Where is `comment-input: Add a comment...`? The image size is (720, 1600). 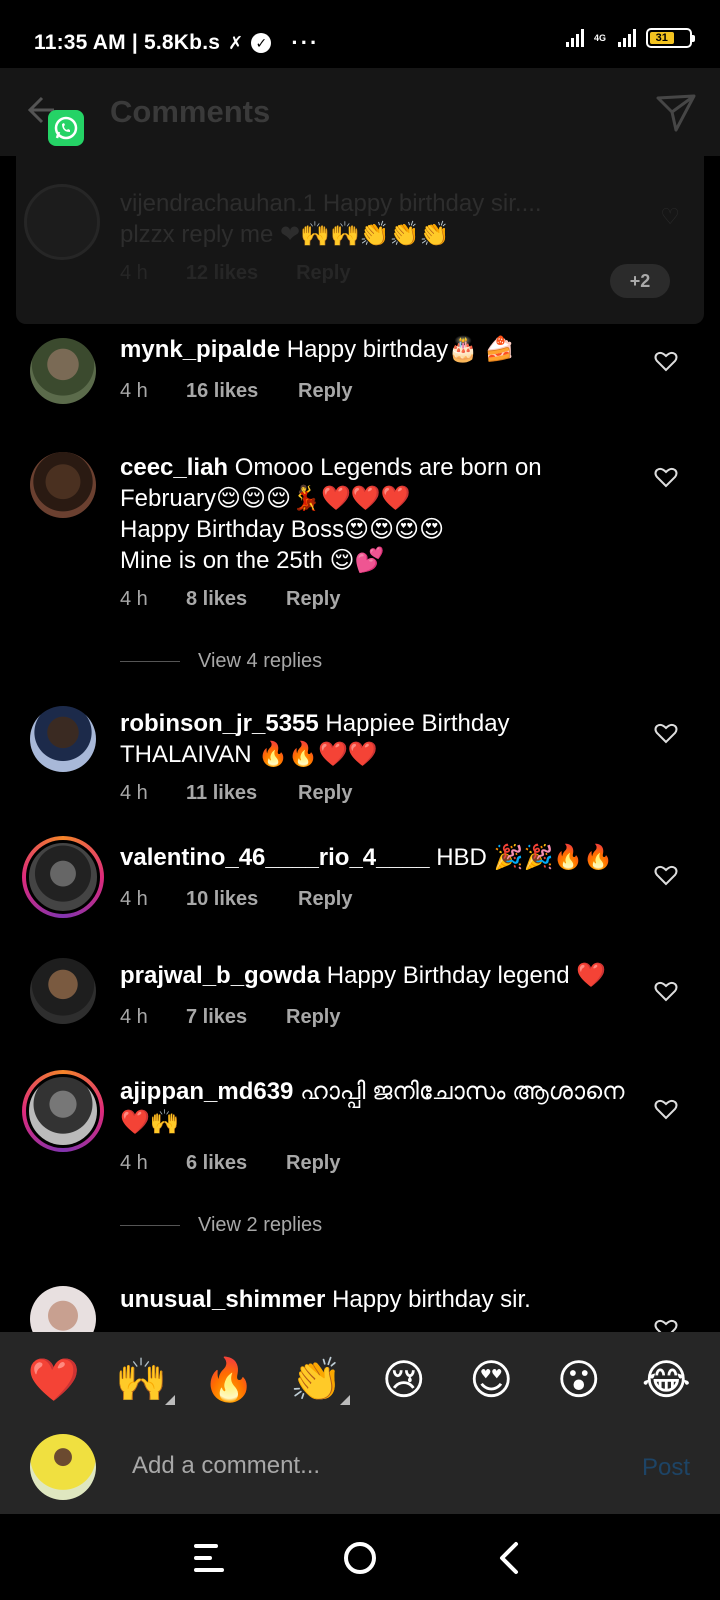
comment-input: Add a comment... is located at coordinates (226, 1466).